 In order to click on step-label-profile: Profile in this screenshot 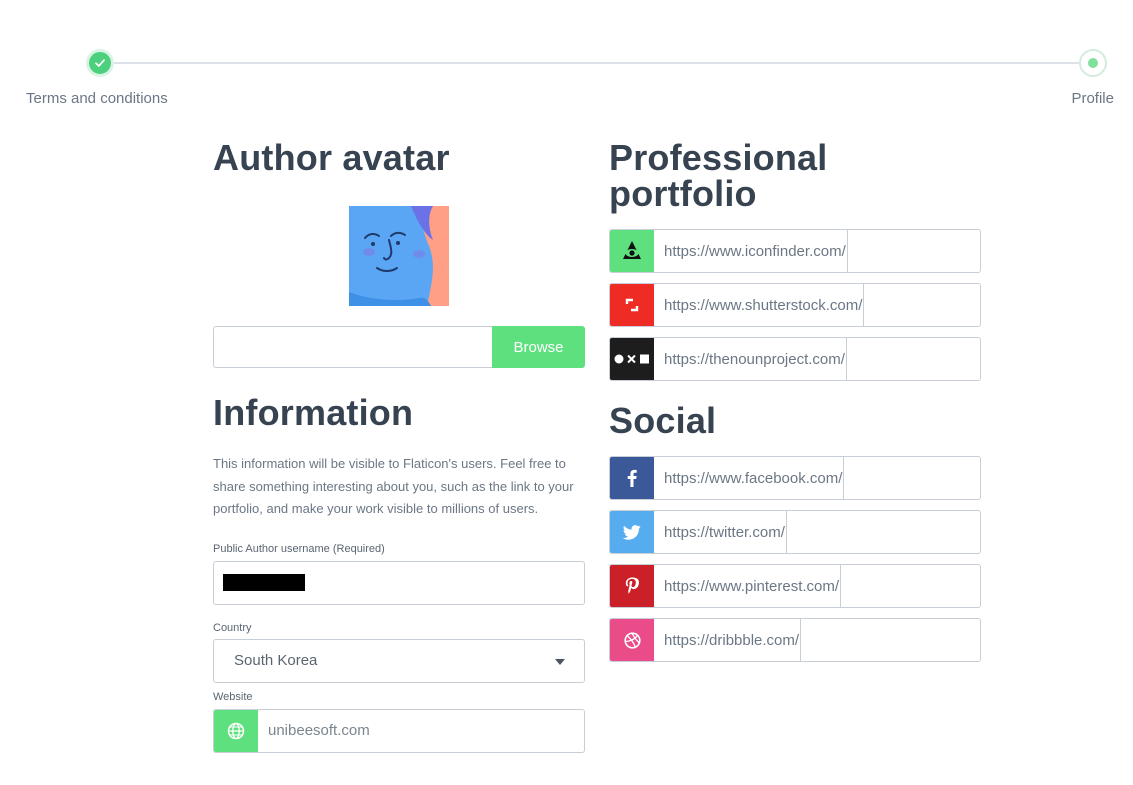, I will do `click(1092, 98)`.